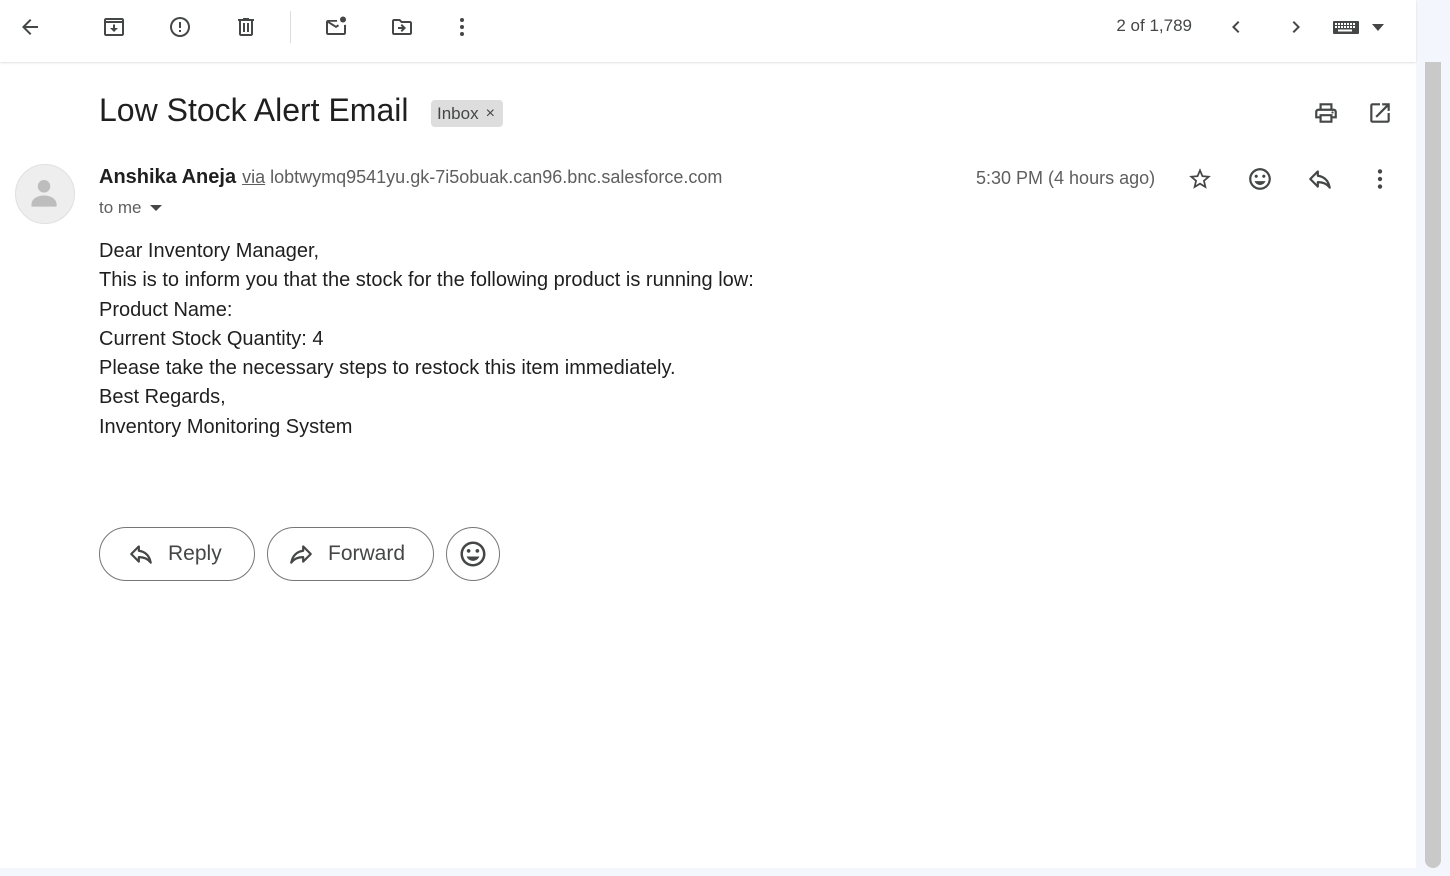 The height and width of the screenshot is (876, 1450). Describe the element at coordinates (120, 207) in the screenshot. I see `recipient-text: to me` at that location.